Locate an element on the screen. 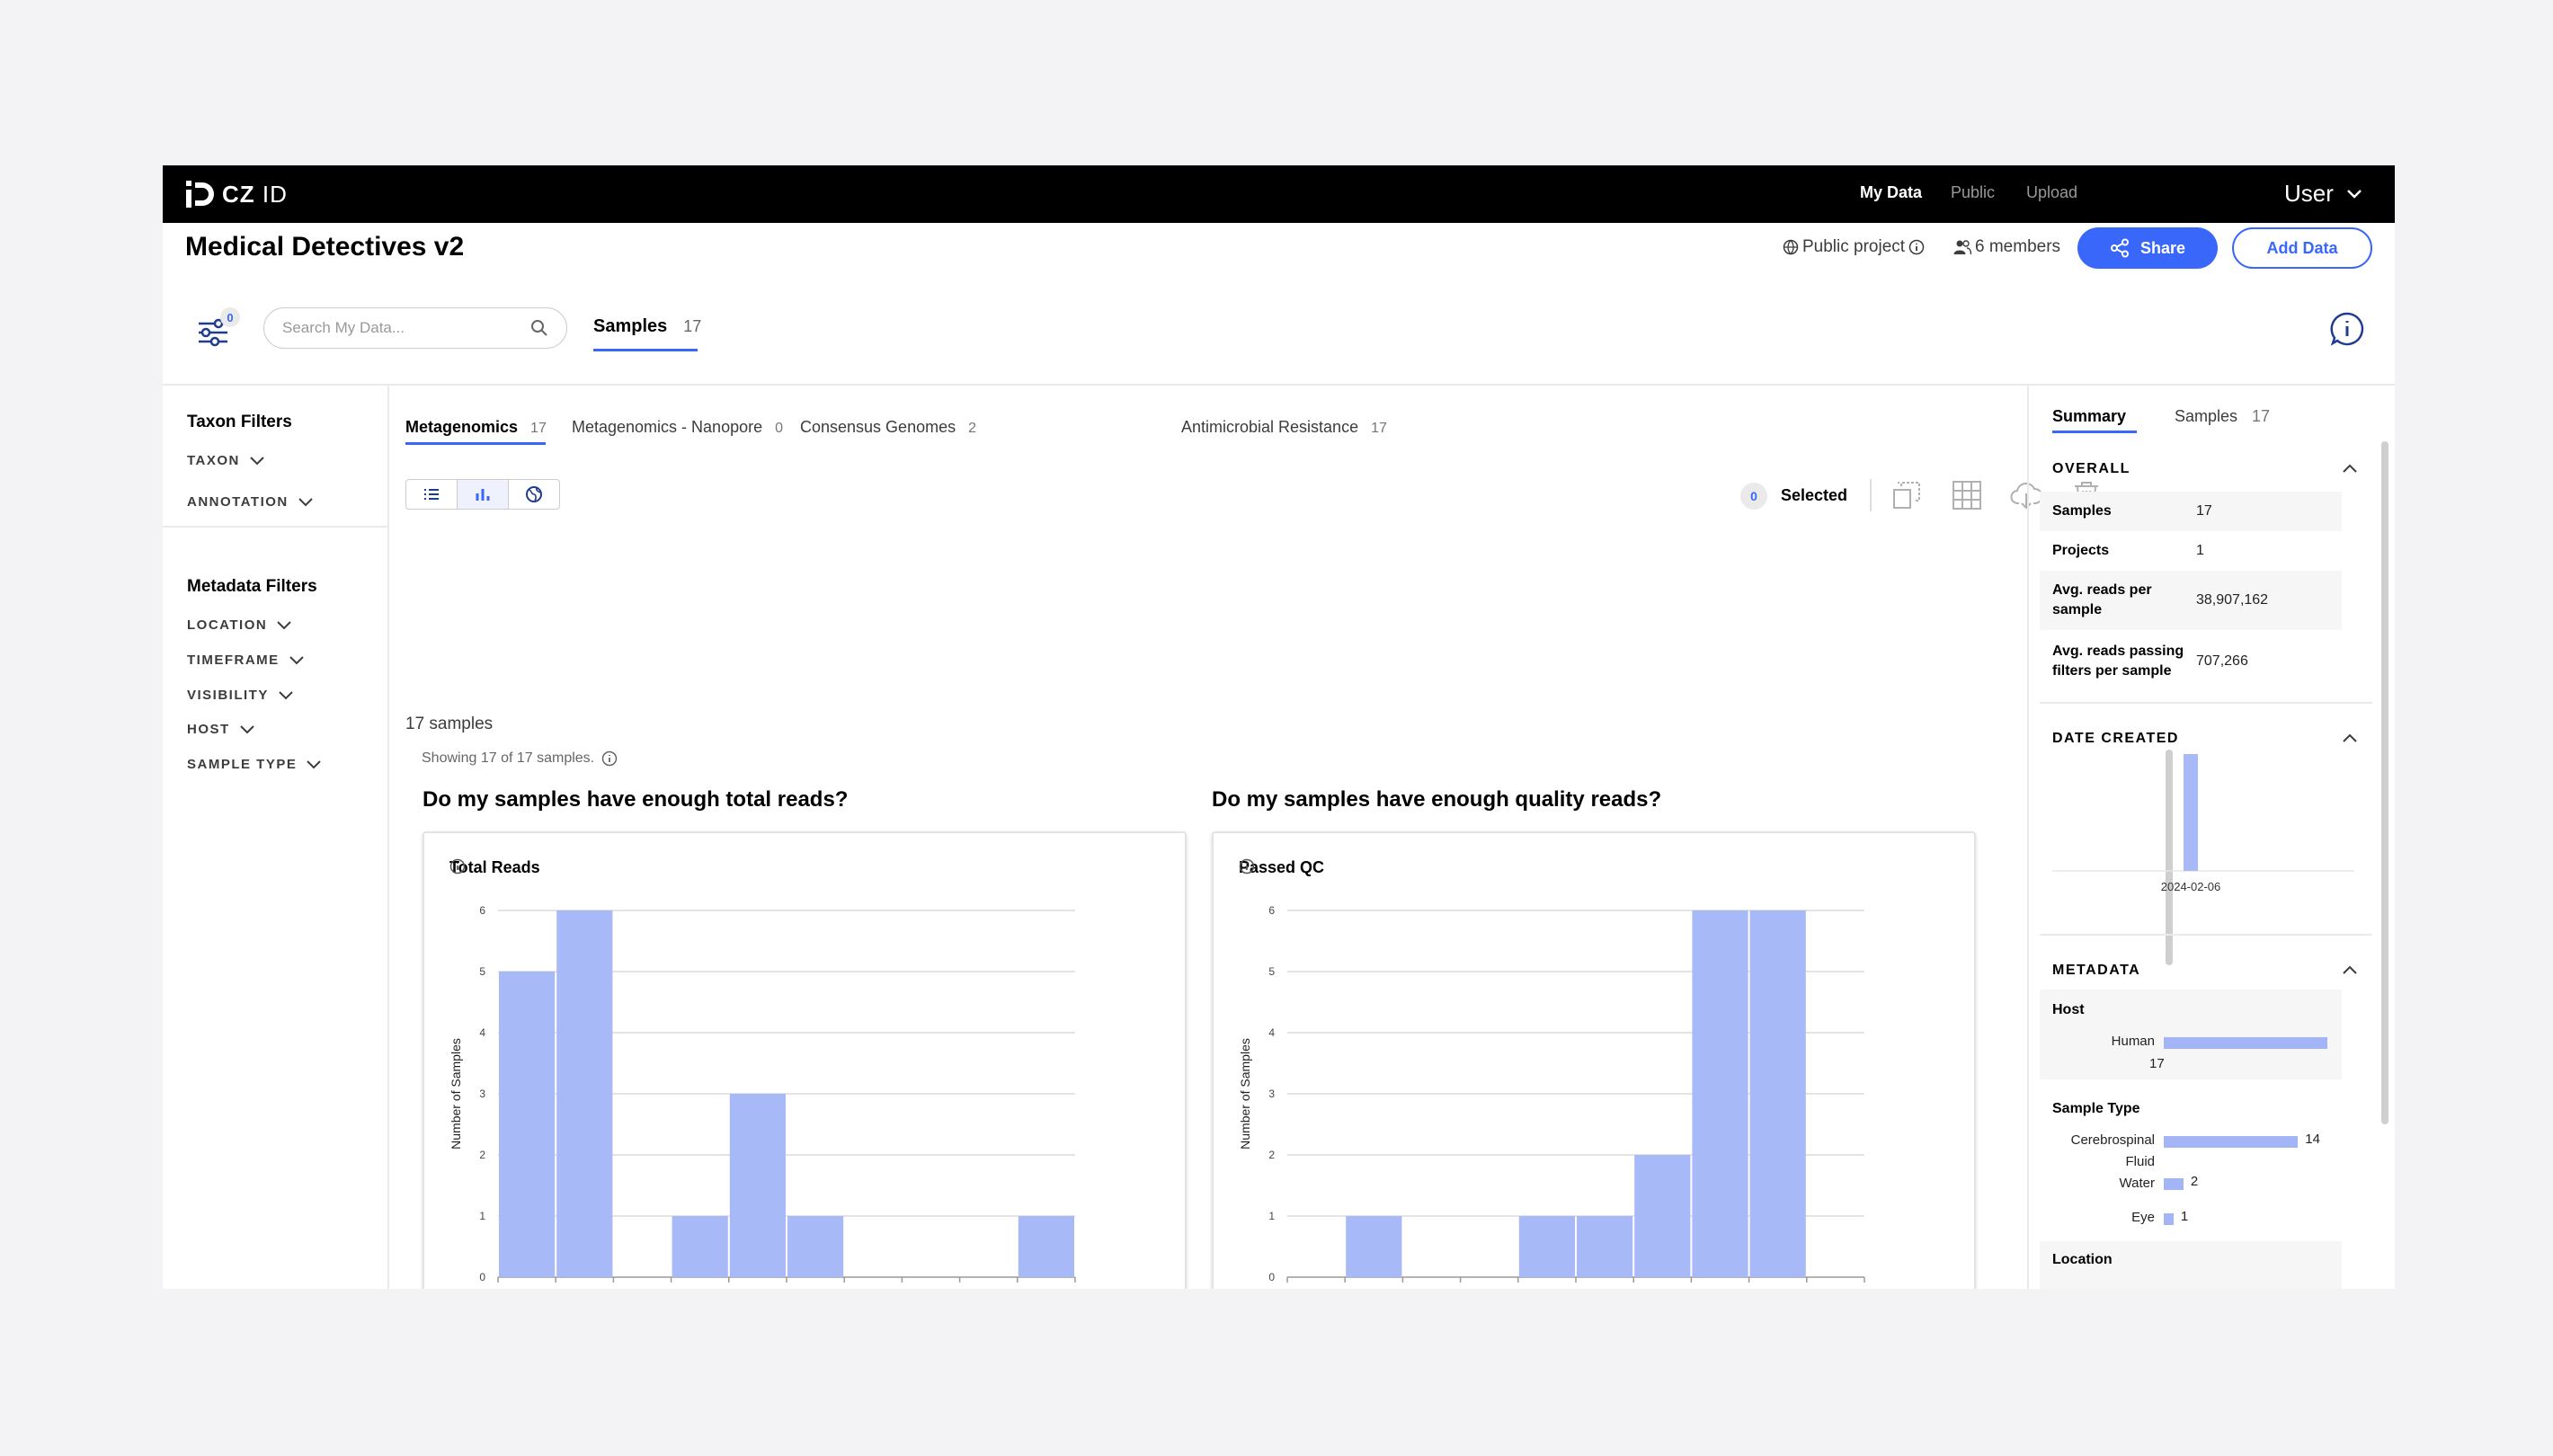  nav-upload: Upload is located at coordinates (2051, 193).